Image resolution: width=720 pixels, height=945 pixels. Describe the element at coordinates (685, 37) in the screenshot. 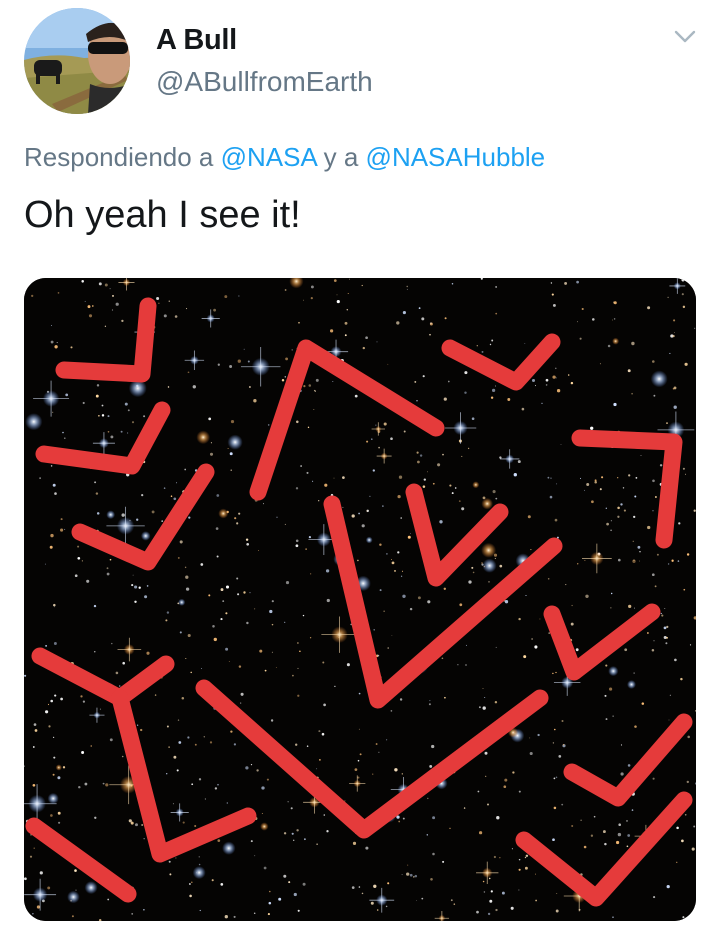

I see `more-options-button` at that location.